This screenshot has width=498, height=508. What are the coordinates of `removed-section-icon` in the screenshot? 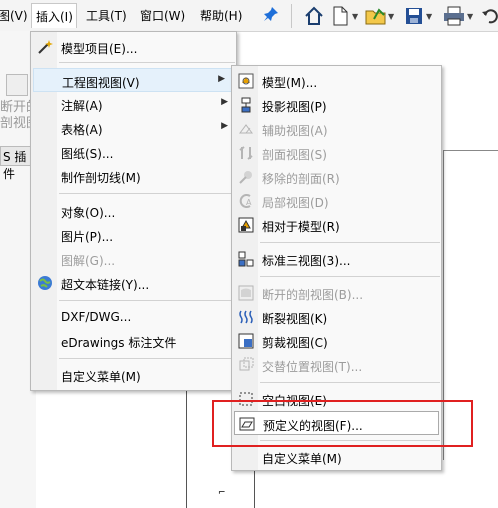 It's located at (246, 177).